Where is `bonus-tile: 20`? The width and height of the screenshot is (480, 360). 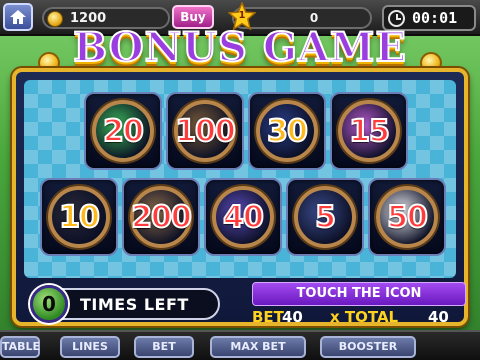
bonus-tile: 20 is located at coordinates (123, 131).